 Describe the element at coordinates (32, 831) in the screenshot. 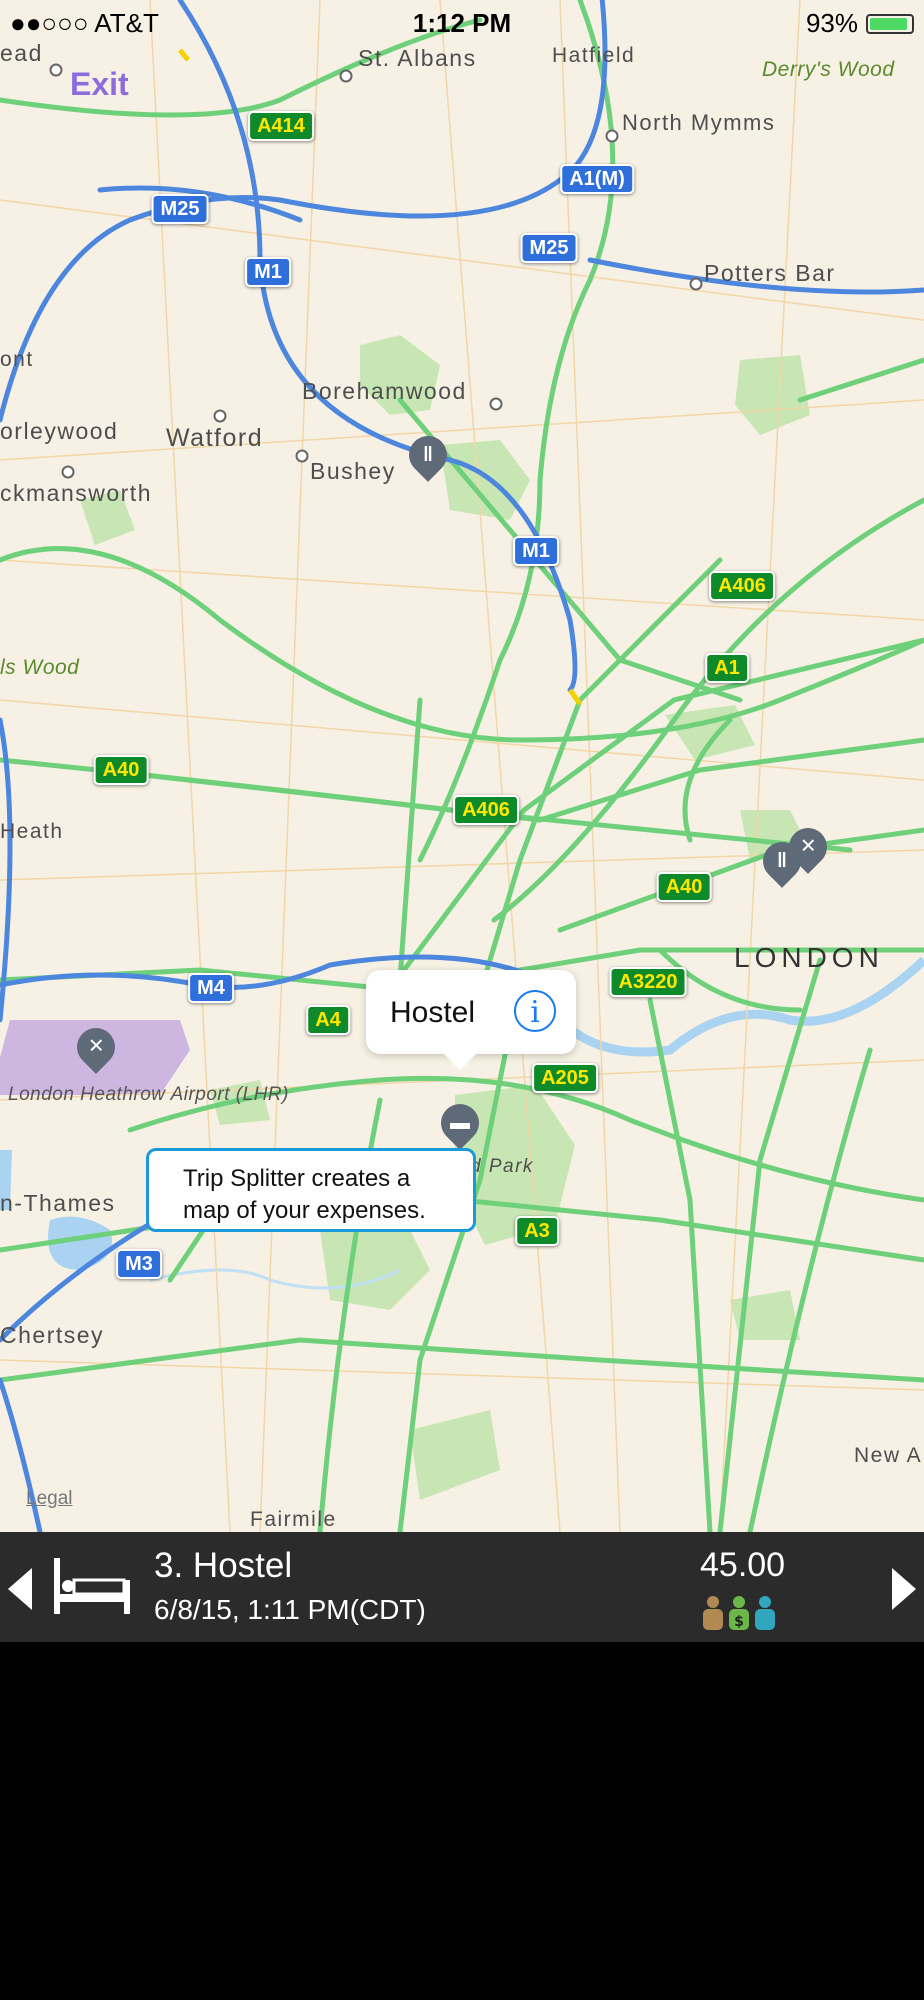

I see `label-heath: Heath` at that location.